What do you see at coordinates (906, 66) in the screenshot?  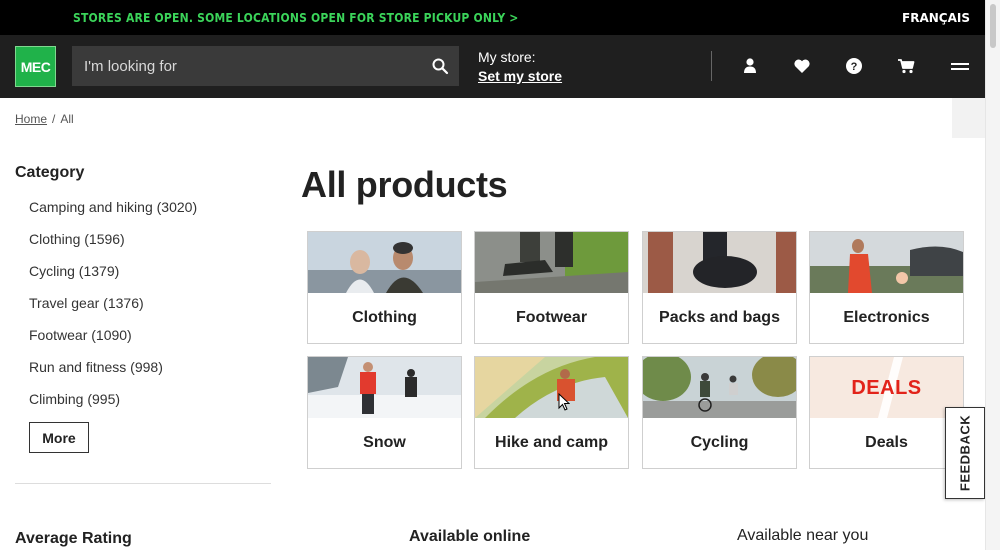 I see `cart-icon` at bounding box center [906, 66].